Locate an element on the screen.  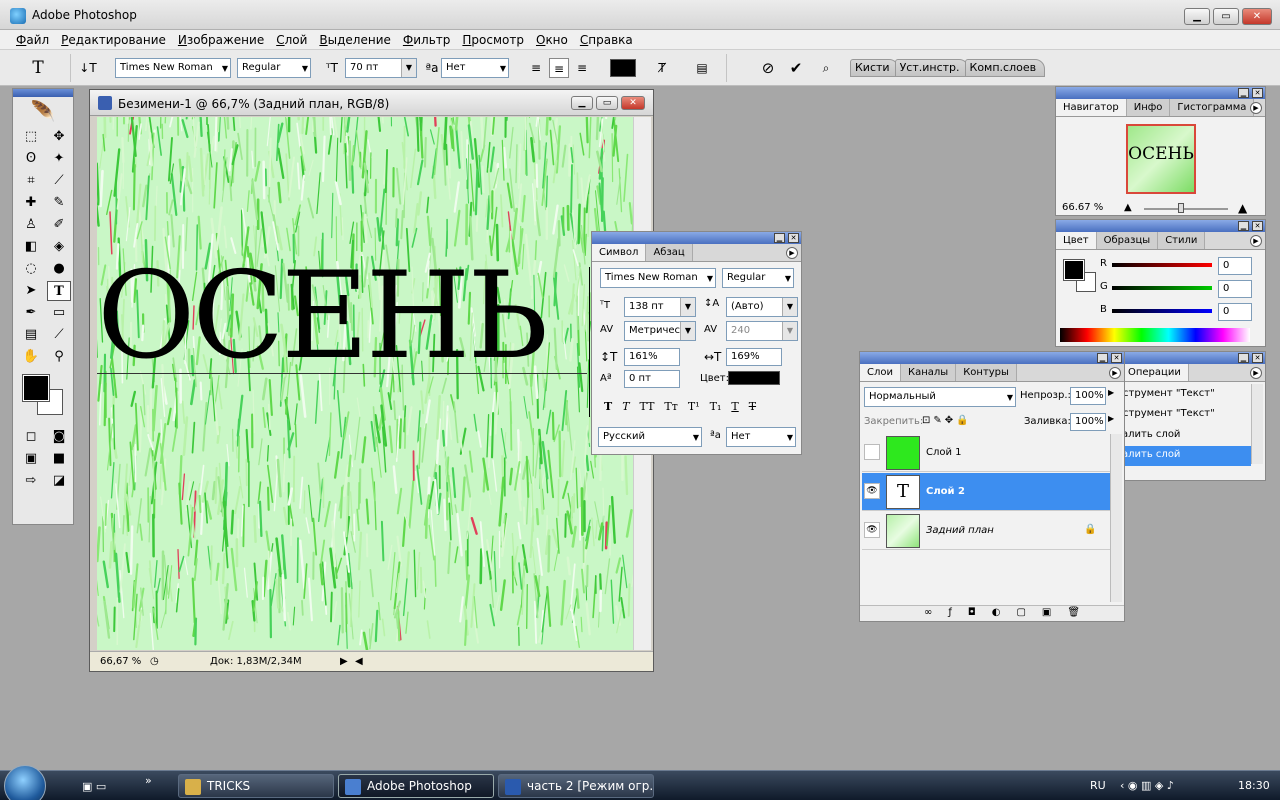
layer-row: 👁 Задний план 🔒 is located at coordinates (986, 531).